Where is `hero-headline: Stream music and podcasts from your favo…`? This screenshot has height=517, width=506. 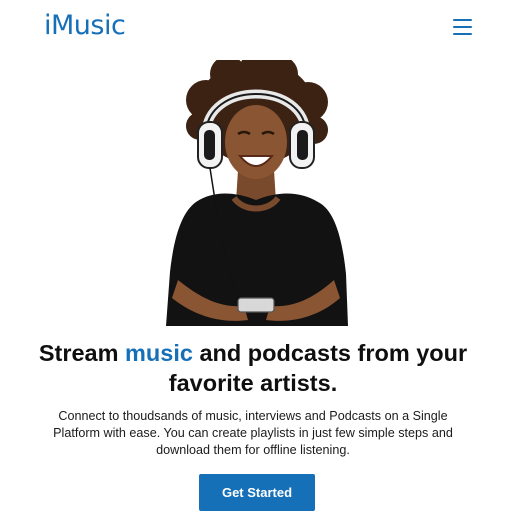 hero-headline: Stream music and podcasts from your favo… is located at coordinates (253, 368).